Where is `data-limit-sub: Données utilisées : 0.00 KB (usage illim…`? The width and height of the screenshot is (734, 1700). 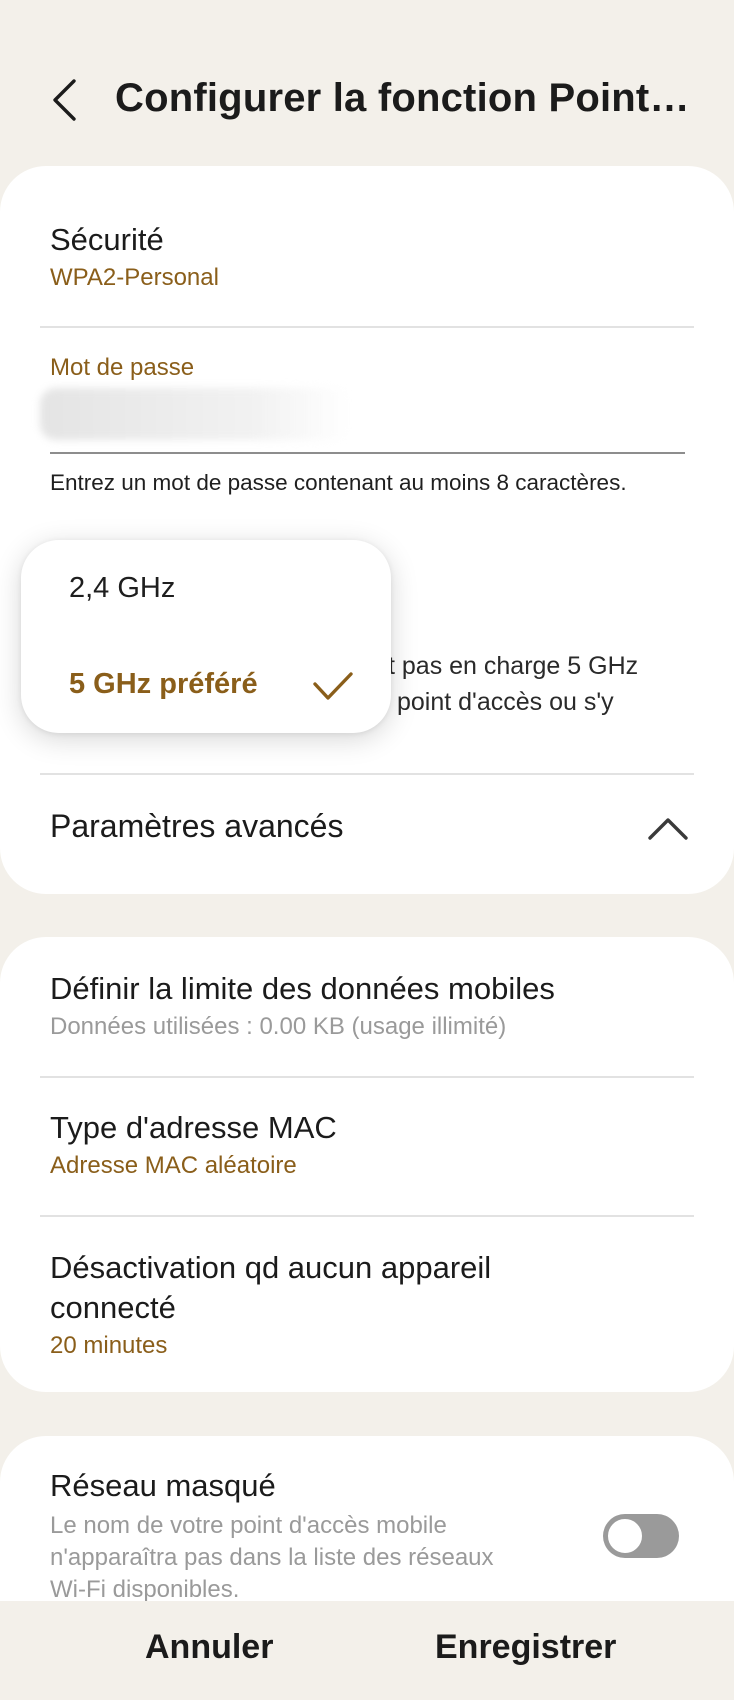 data-limit-sub: Données utilisées : 0.00 KB (usage illim… is located at coordinates (278, 1026).